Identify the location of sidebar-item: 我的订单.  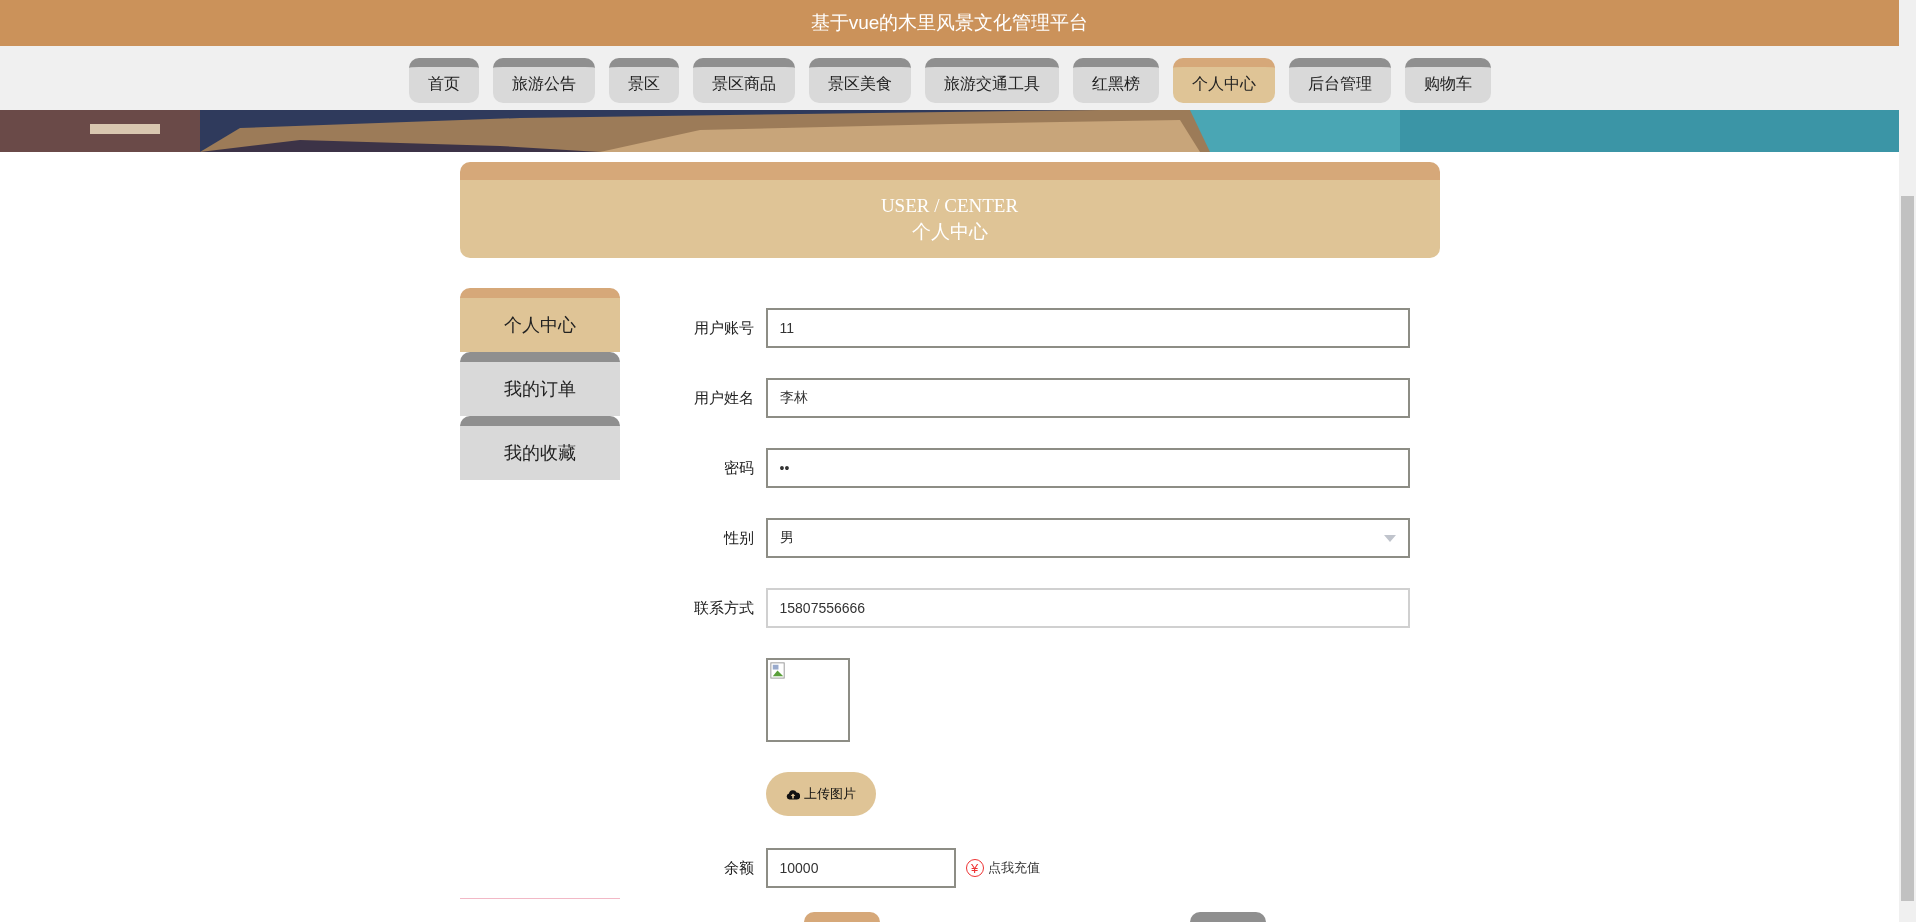
(539, 384).